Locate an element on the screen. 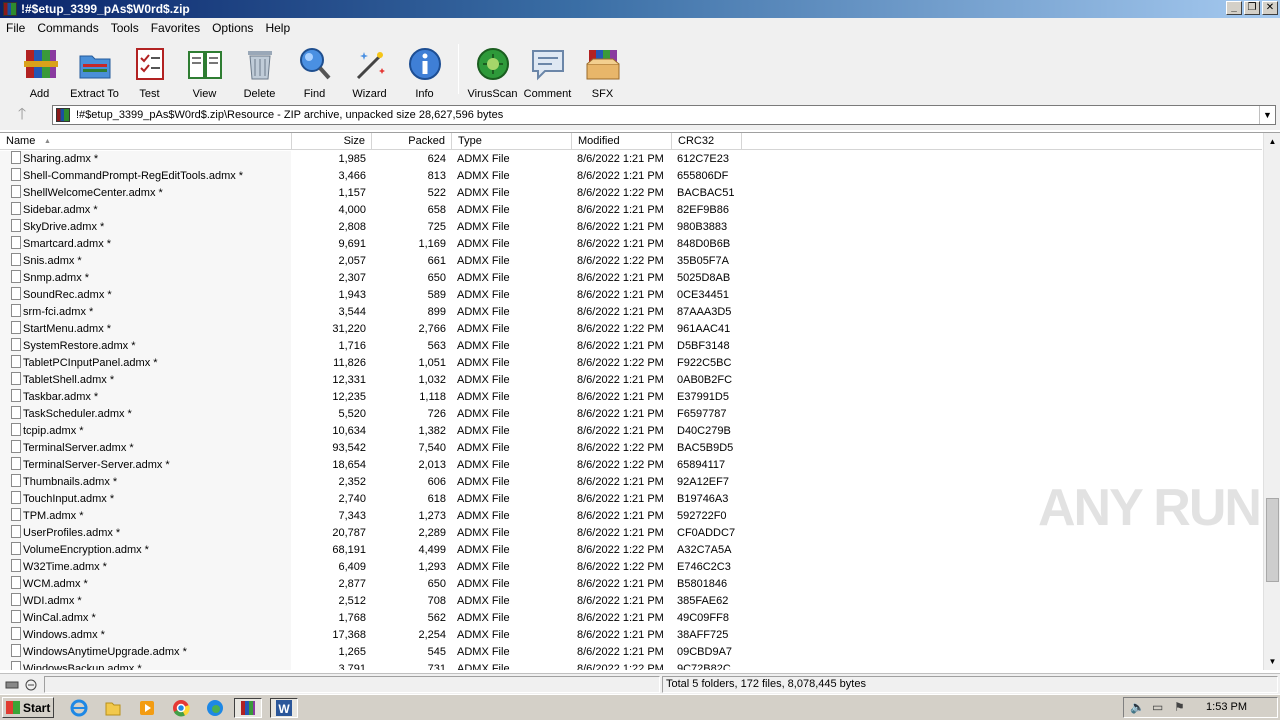 The width and height of the screenshot is (1280, 720). view-button: View is located at coordinates (204, 69).